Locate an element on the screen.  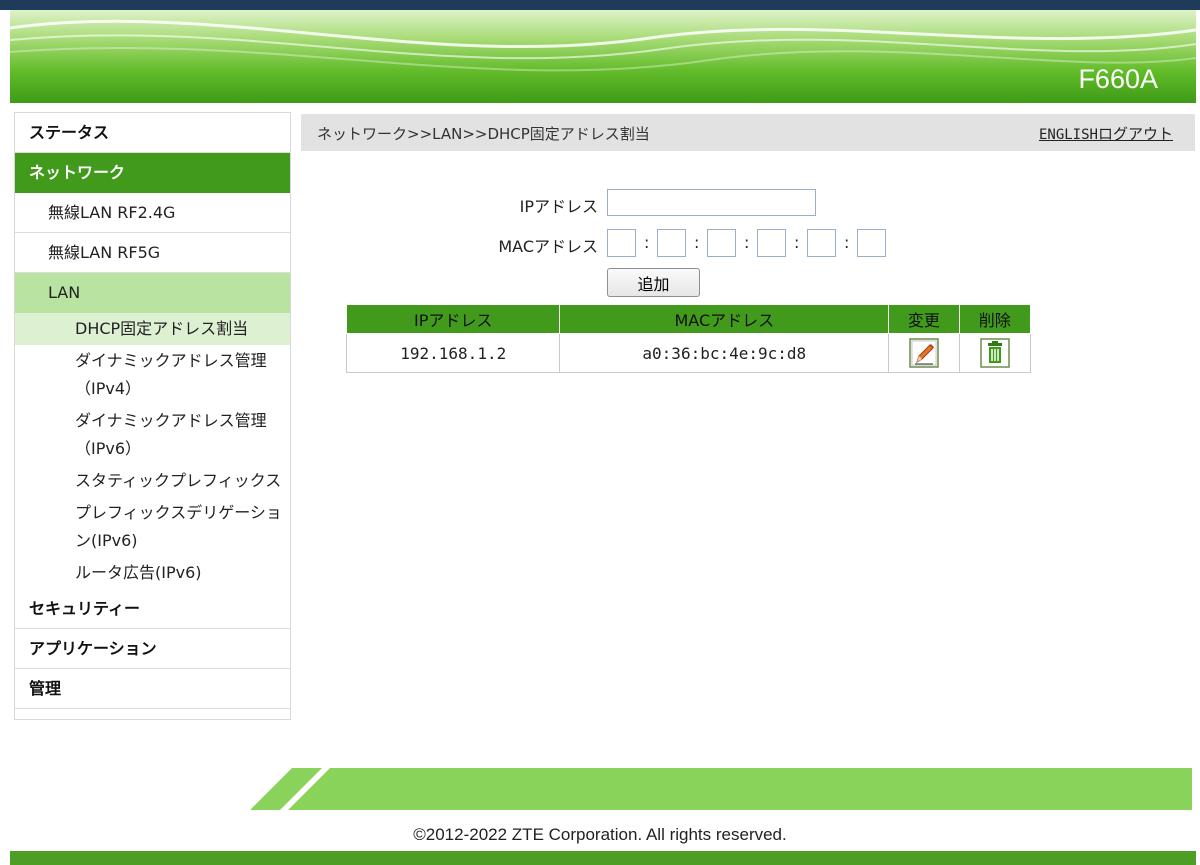
delete-cell is located at coordinates (995, 353).